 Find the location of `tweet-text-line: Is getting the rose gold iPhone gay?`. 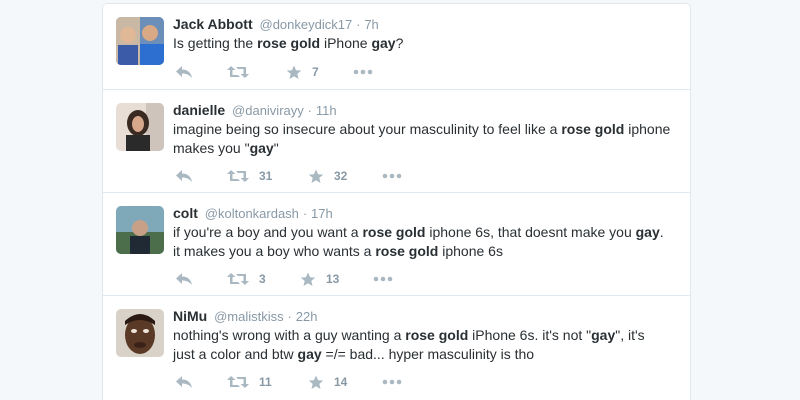

tweet-text-line: Is getting the rose gold iPhone gay? is located at coordinates (425, 43).